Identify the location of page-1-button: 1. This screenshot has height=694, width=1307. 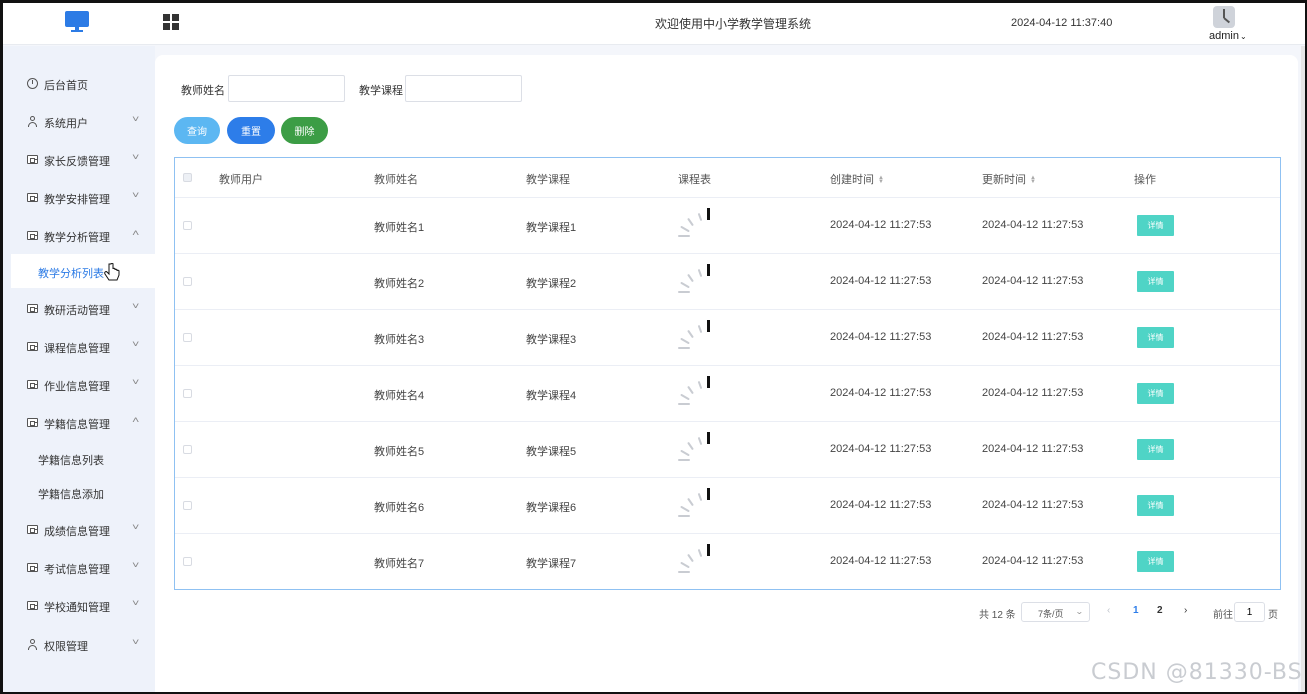
(1136, 610).